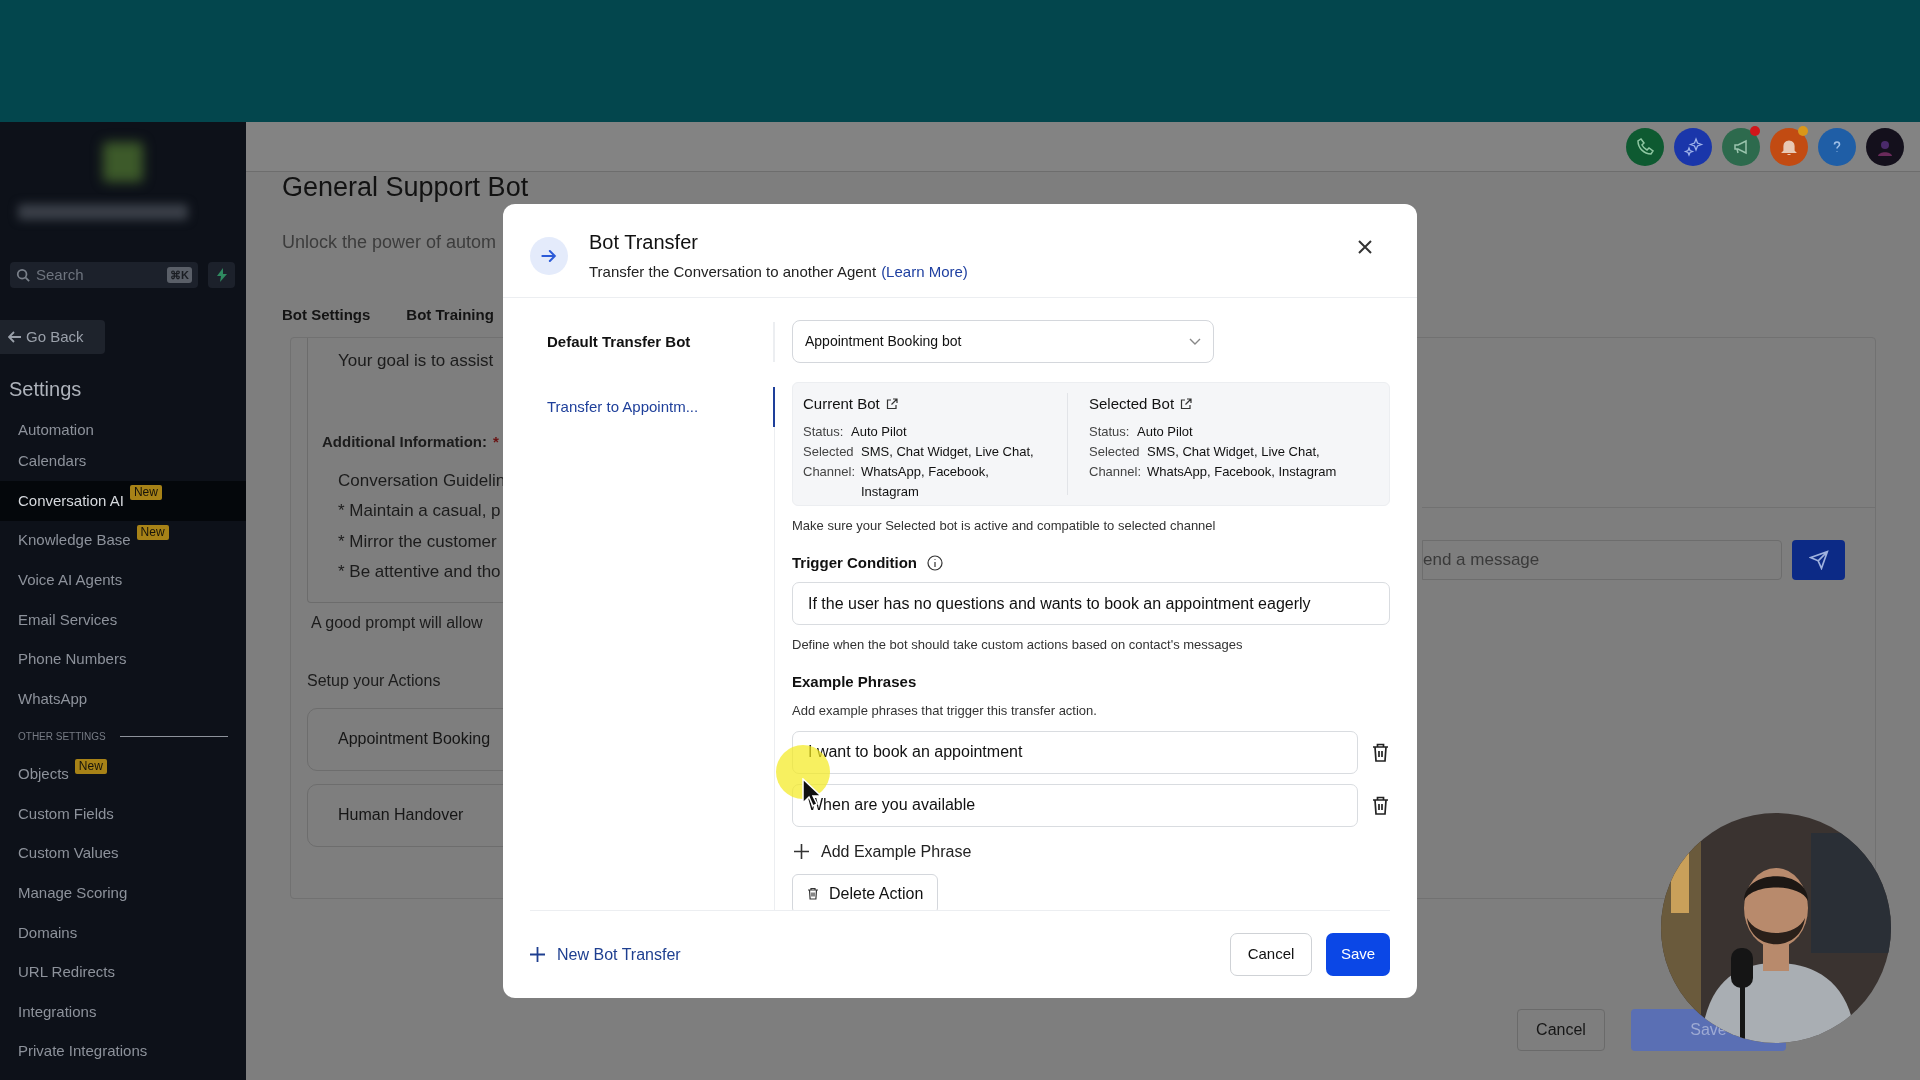 The height and width of the screenshot is (1080, 1920). I want to click on sidebar-item: WhatsApp, so click(123, 699).